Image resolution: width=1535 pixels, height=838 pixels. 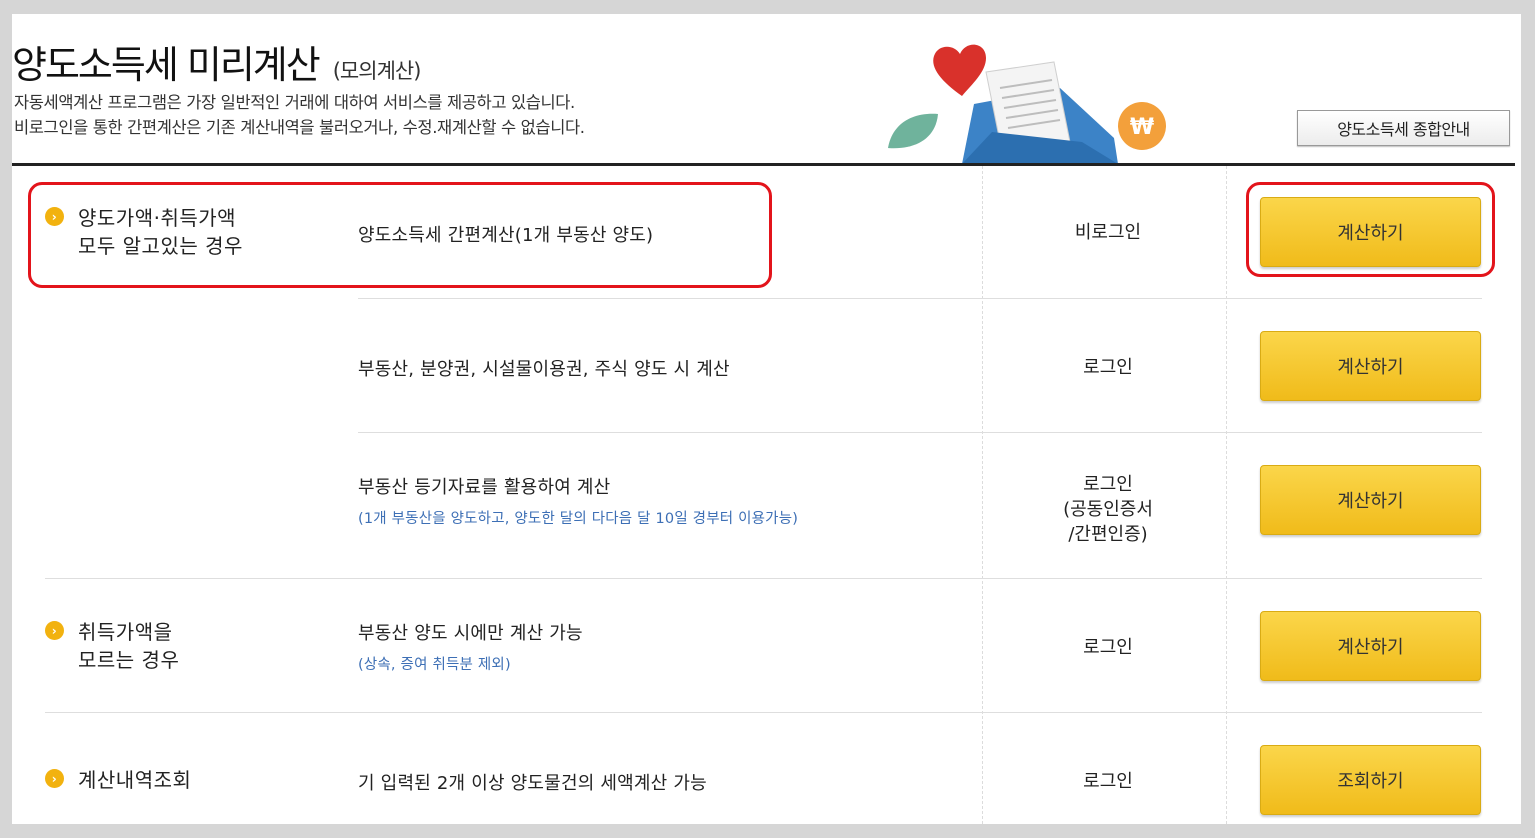 I want to click on envelope-icon, so click(x=1040, y=112).